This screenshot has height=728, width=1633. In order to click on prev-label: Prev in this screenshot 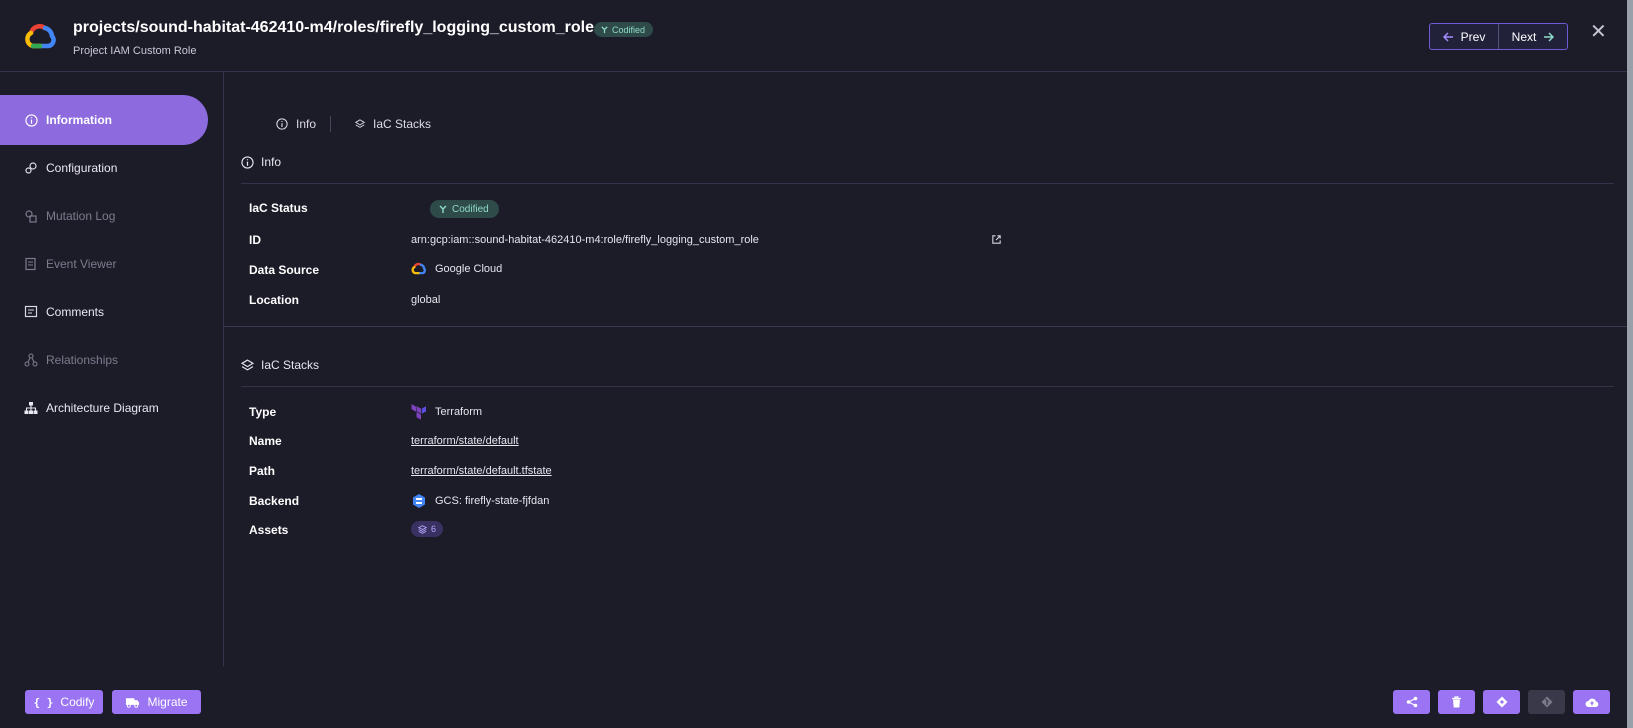, I will do `click(1473, 36)`.